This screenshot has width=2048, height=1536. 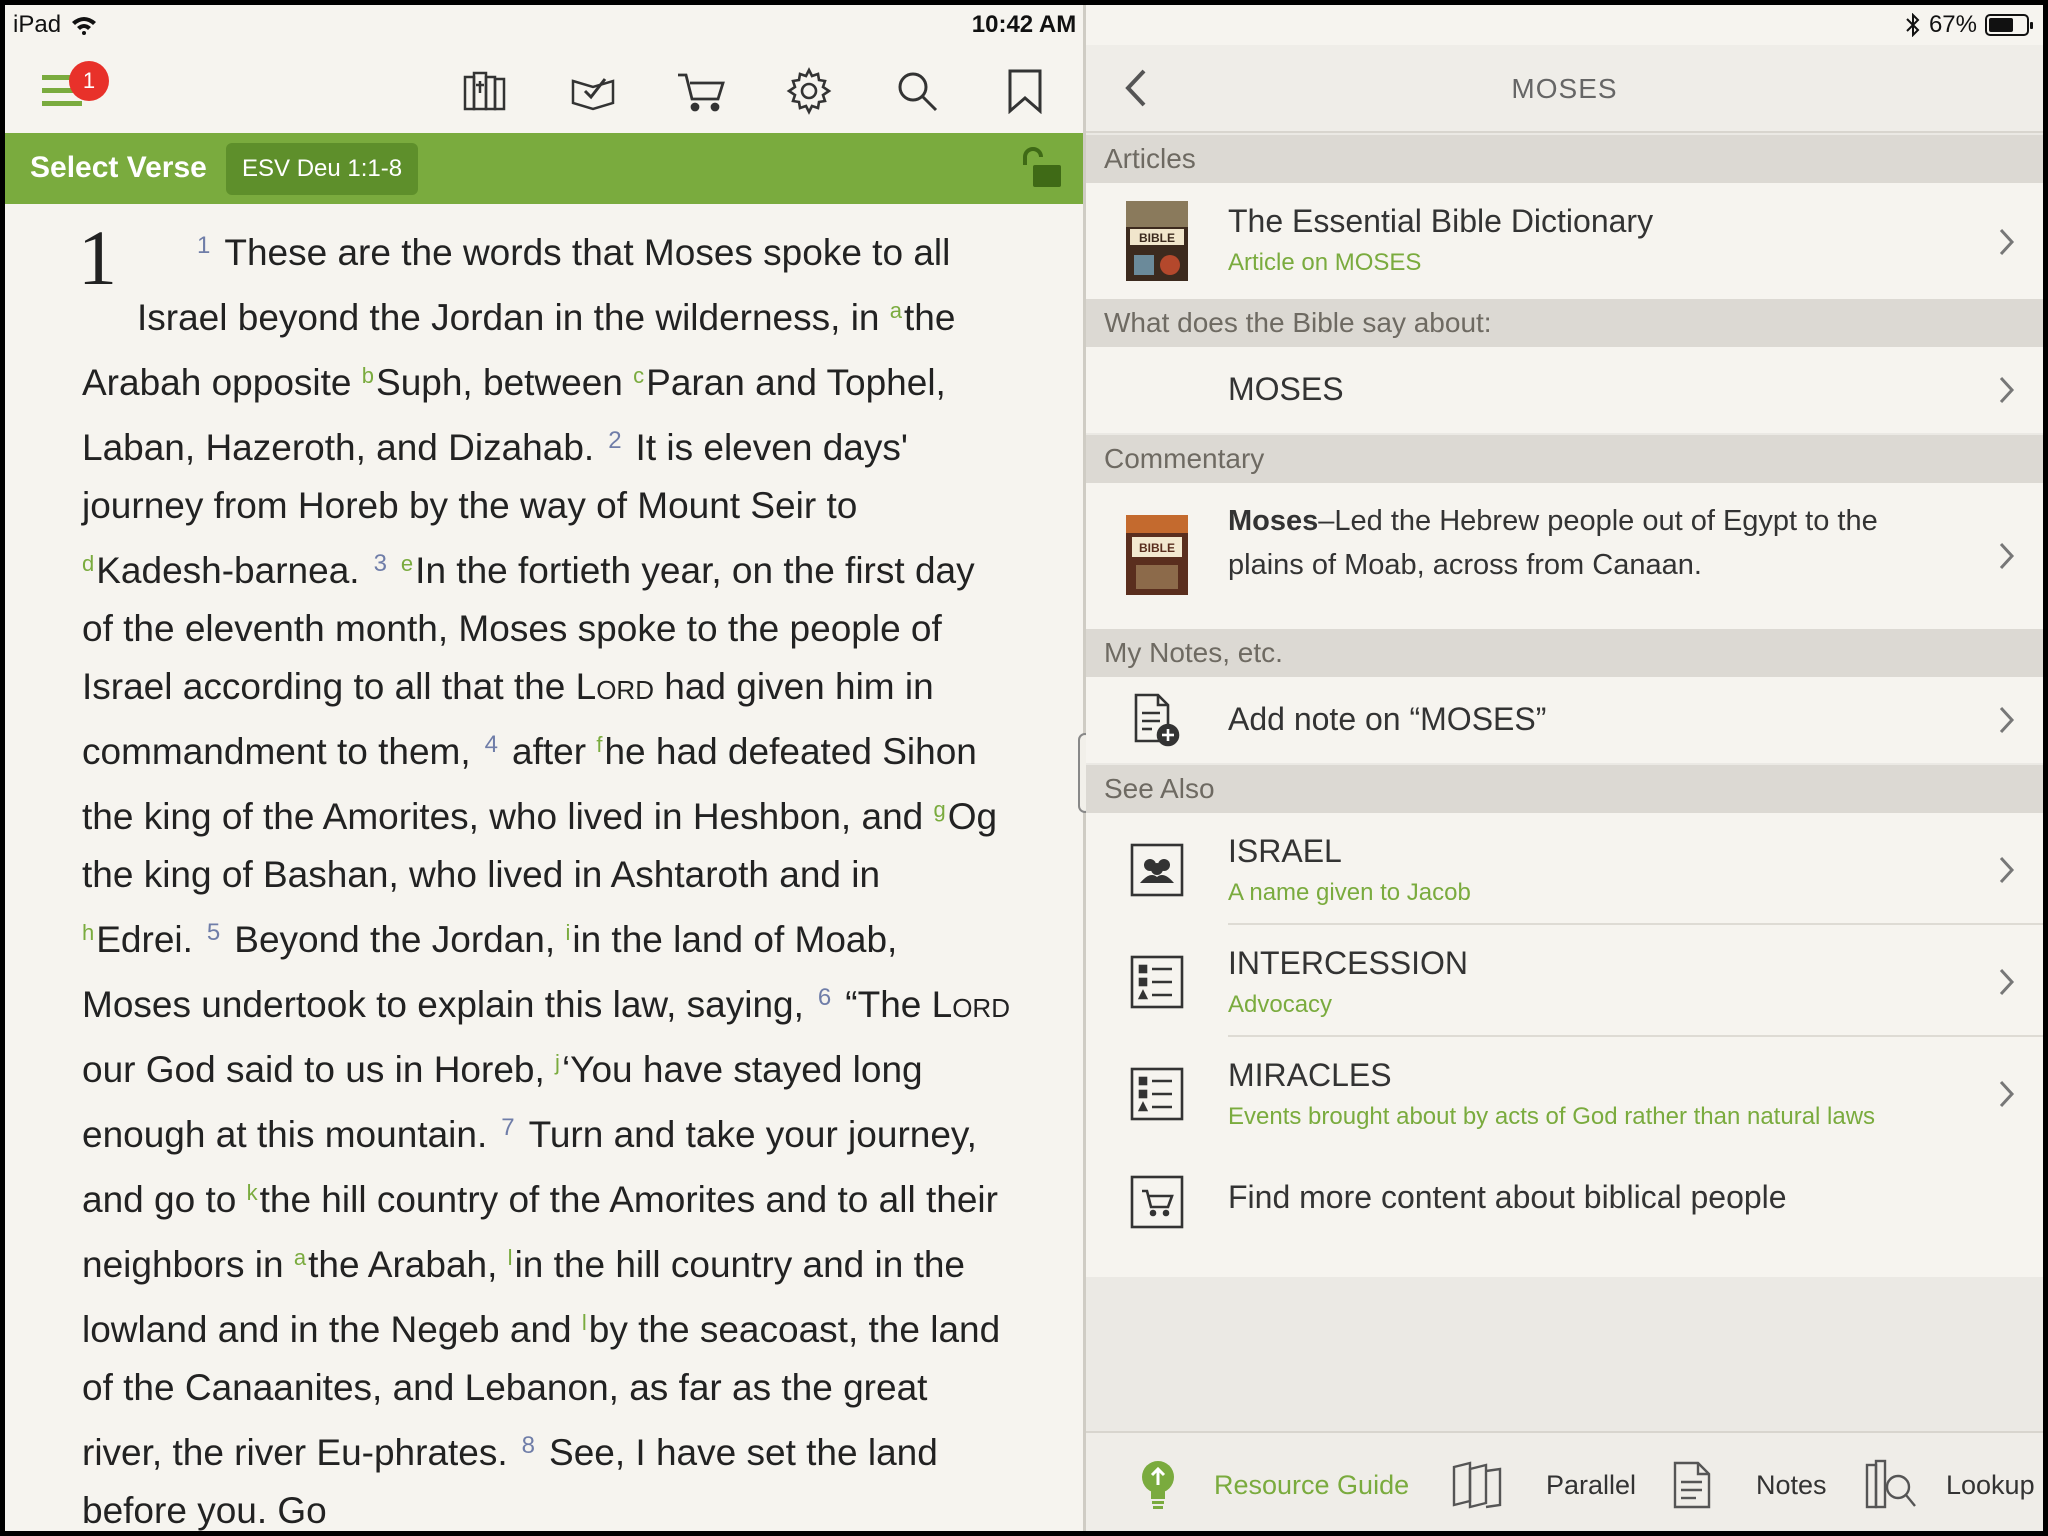 What do you see at coordinates (567, 932) in the screenshot?
I see `footnote-marker: i` at bounding box center [567, 932].